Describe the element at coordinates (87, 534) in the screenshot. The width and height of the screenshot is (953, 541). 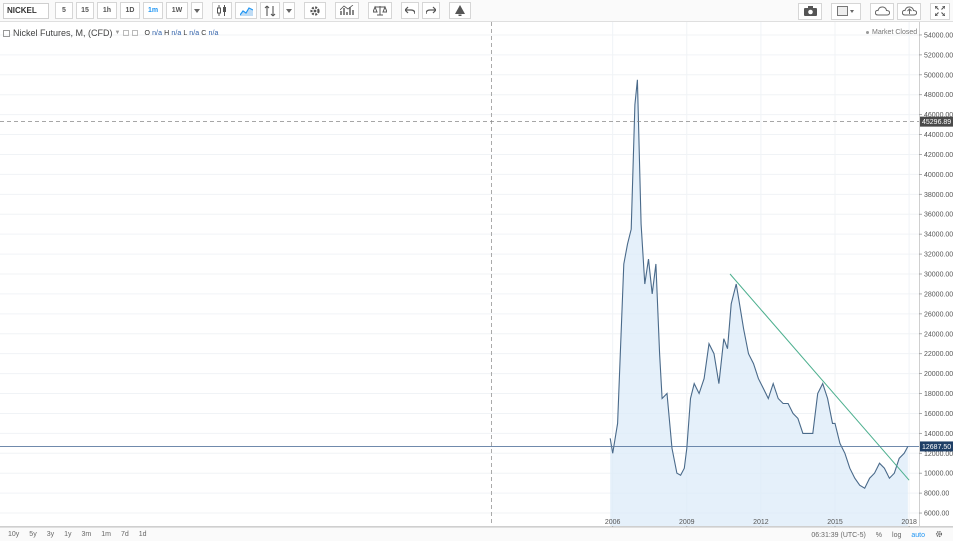
I see `range-3m-button: 3m` at that location.